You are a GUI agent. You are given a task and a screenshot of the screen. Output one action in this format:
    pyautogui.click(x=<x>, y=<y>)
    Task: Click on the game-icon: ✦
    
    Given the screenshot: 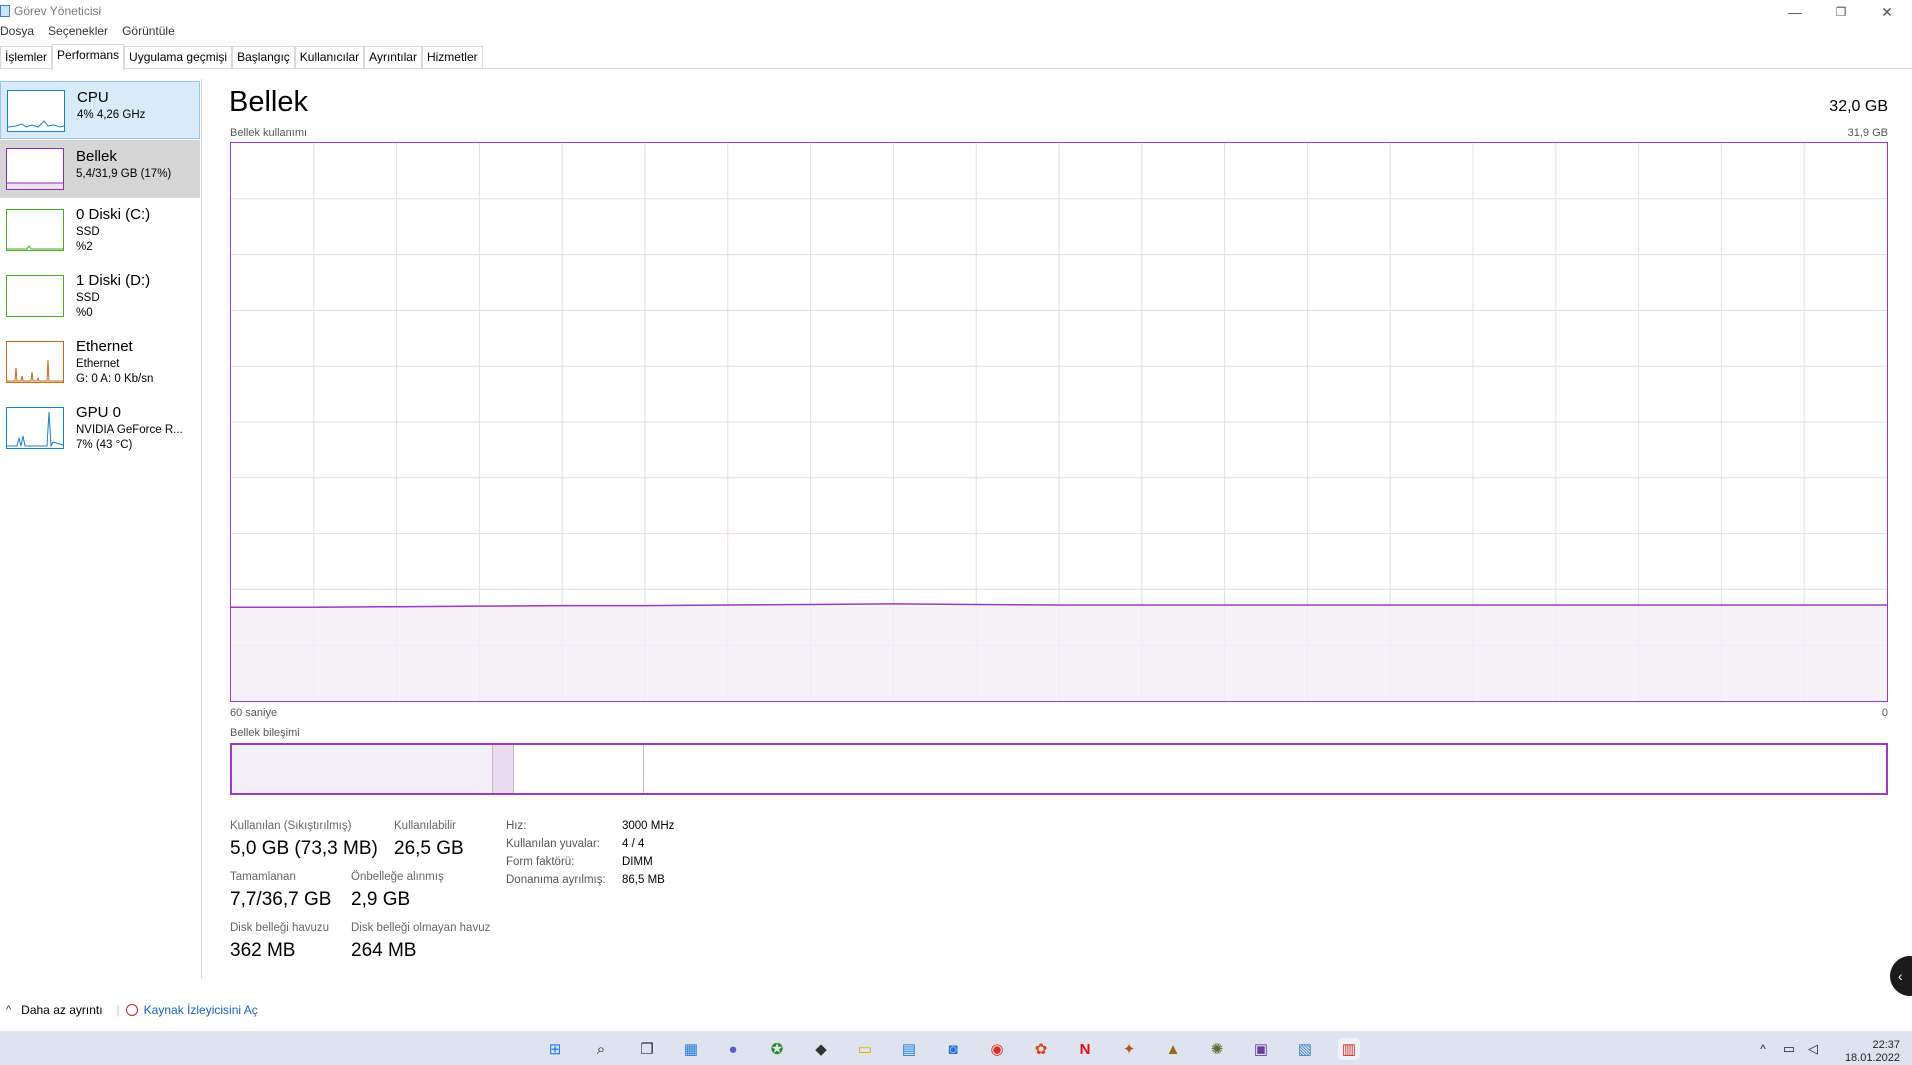 What is the action you would take?
    pyautogui.click(x=1129, y=1049)
    